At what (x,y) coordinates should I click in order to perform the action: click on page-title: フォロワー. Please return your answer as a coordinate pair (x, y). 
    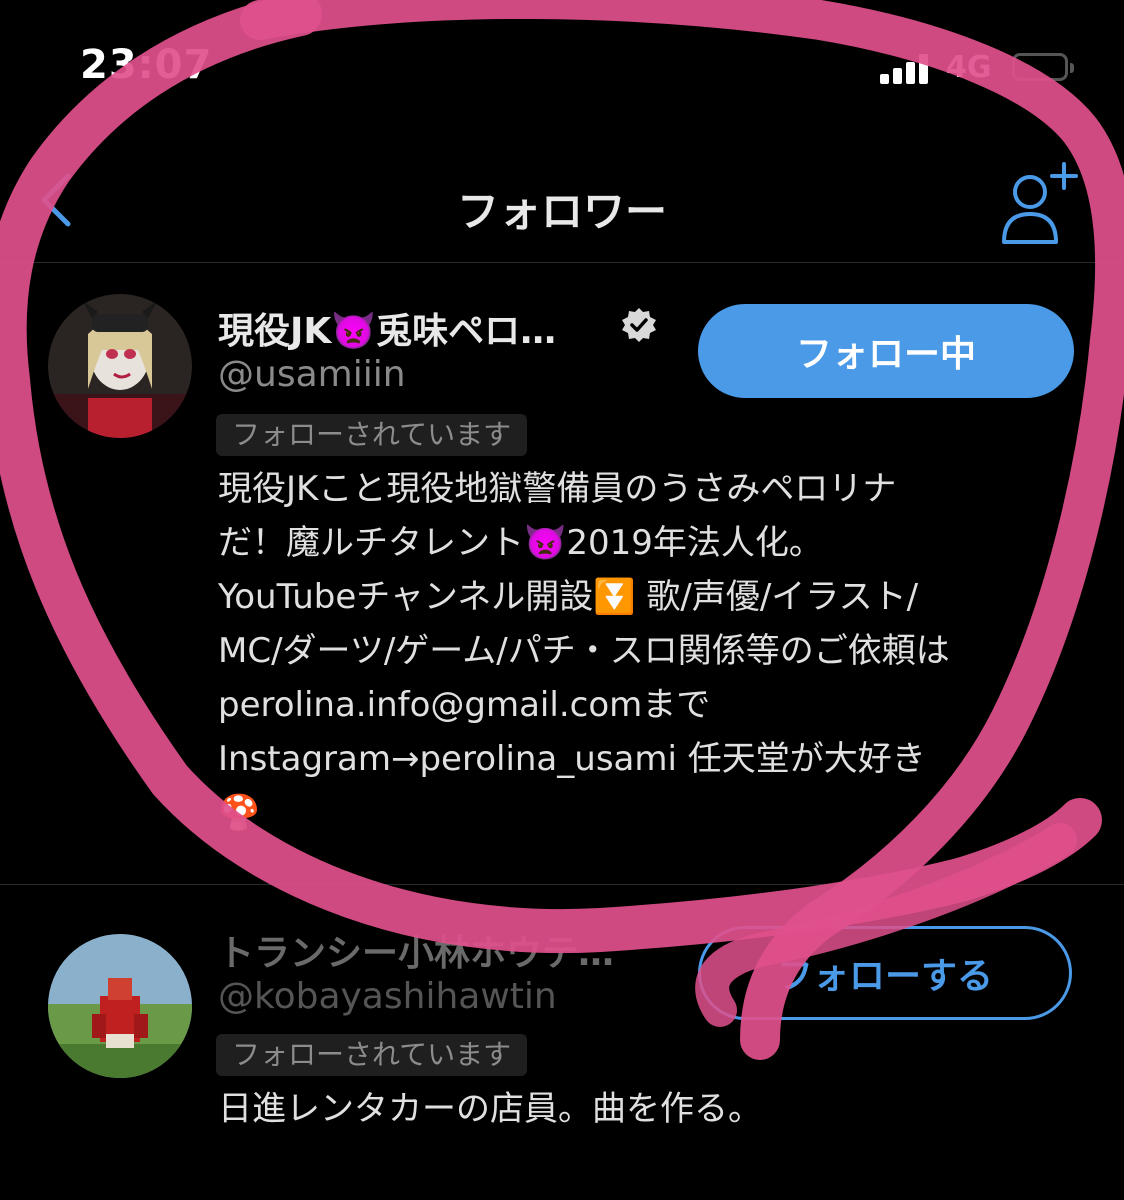
    Looking at the image, I should click on (561, 211).